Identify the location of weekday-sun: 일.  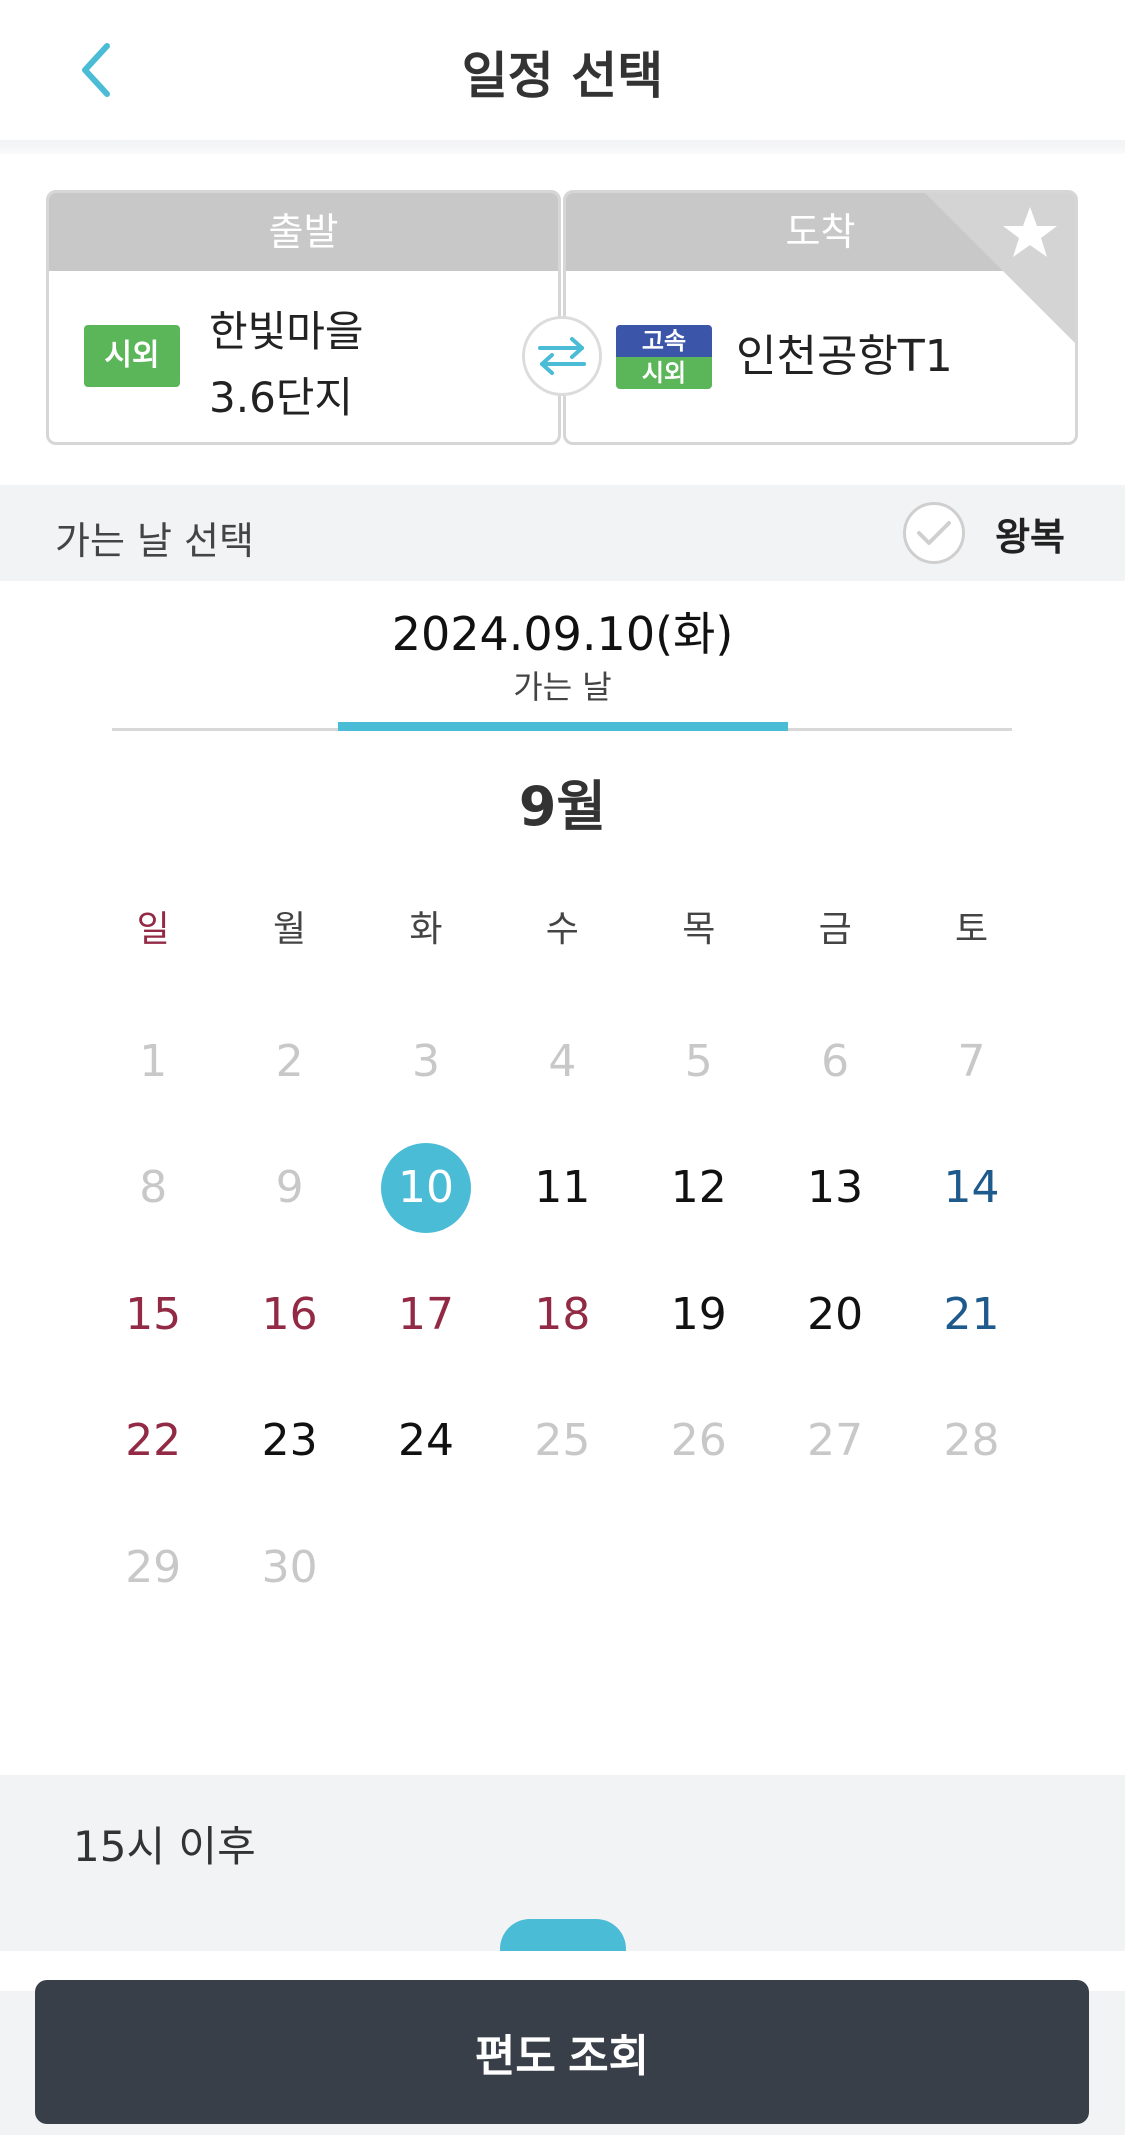
(153, 929).